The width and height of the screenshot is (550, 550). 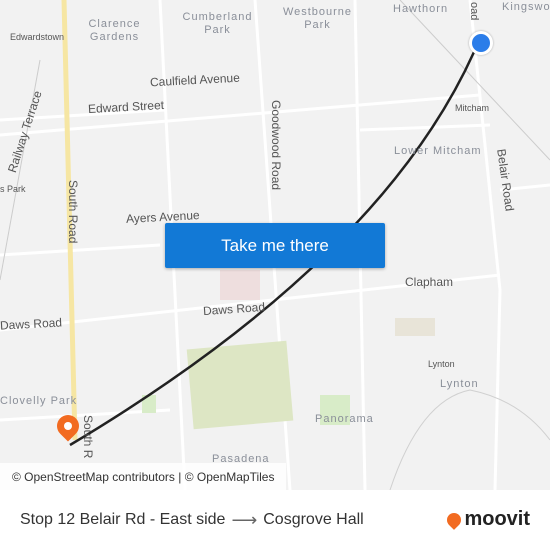 What do you see at coordinates (438, 151) in the screenshot?
I see `map-label-lower-mitcham: Lower Mitcham` at bounding box center [438, 151].